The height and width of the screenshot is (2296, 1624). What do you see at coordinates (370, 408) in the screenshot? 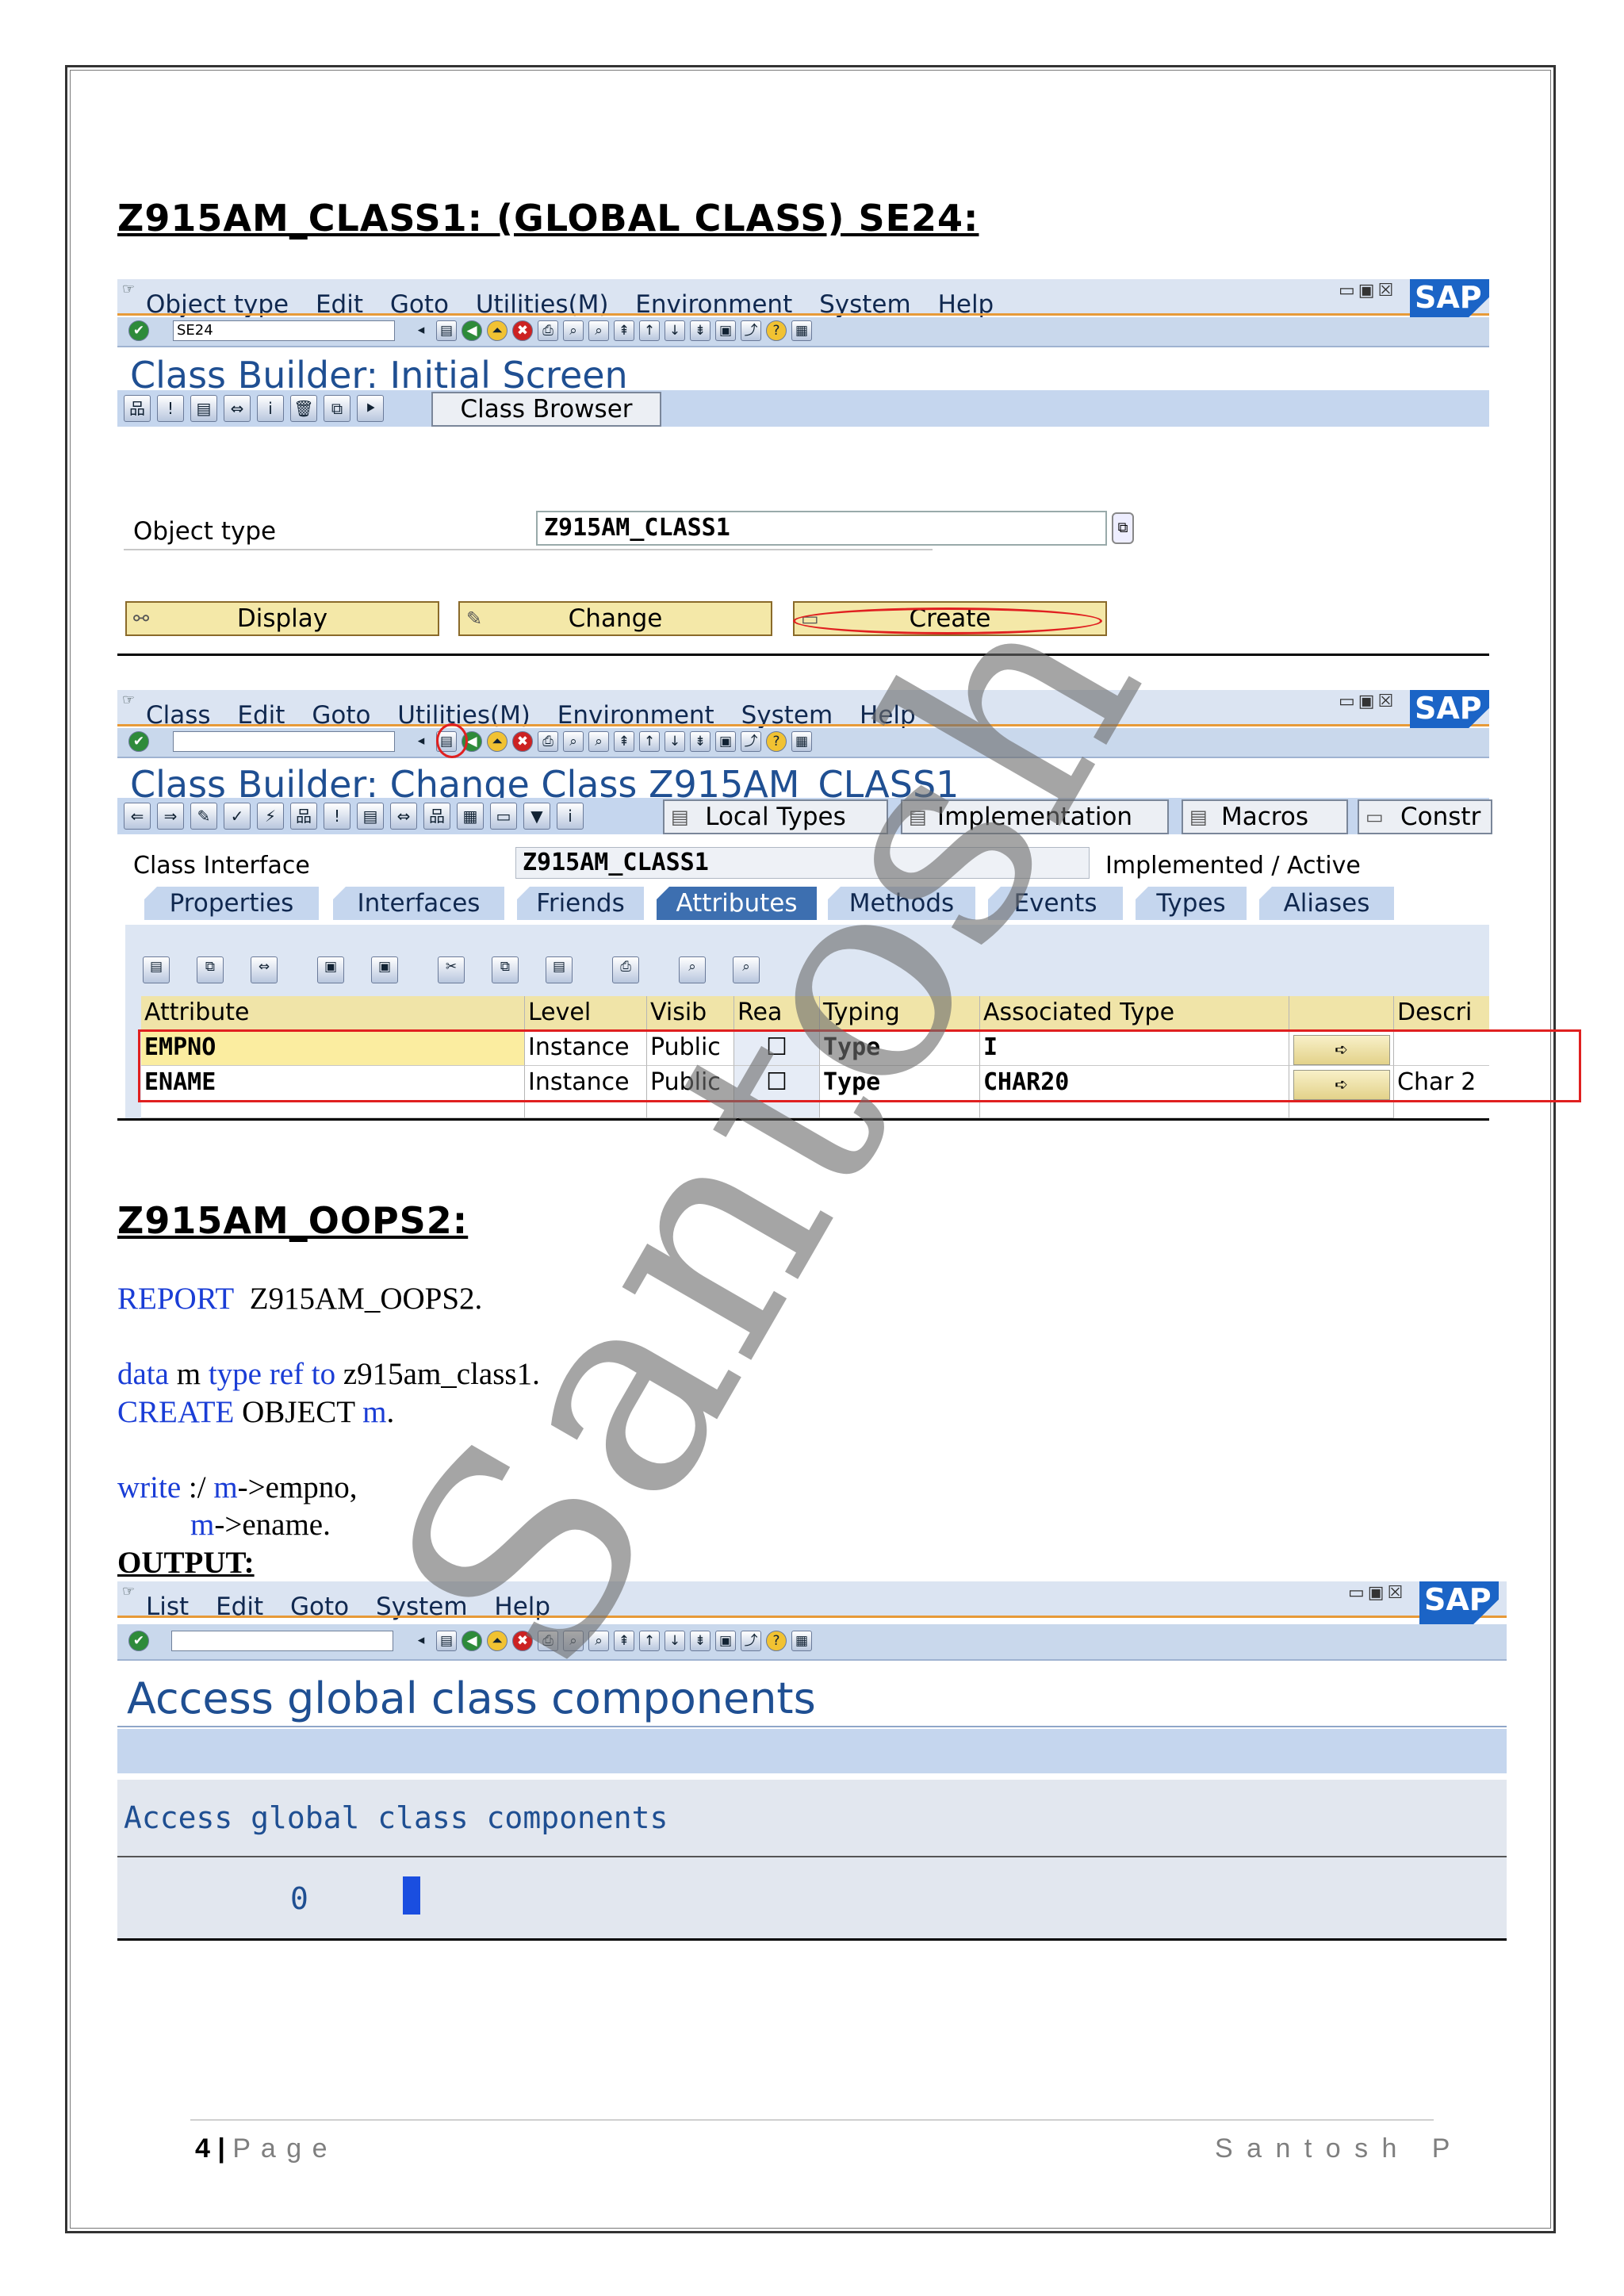
I see `test-icon: ⯈` at bounding box center [370, 408].